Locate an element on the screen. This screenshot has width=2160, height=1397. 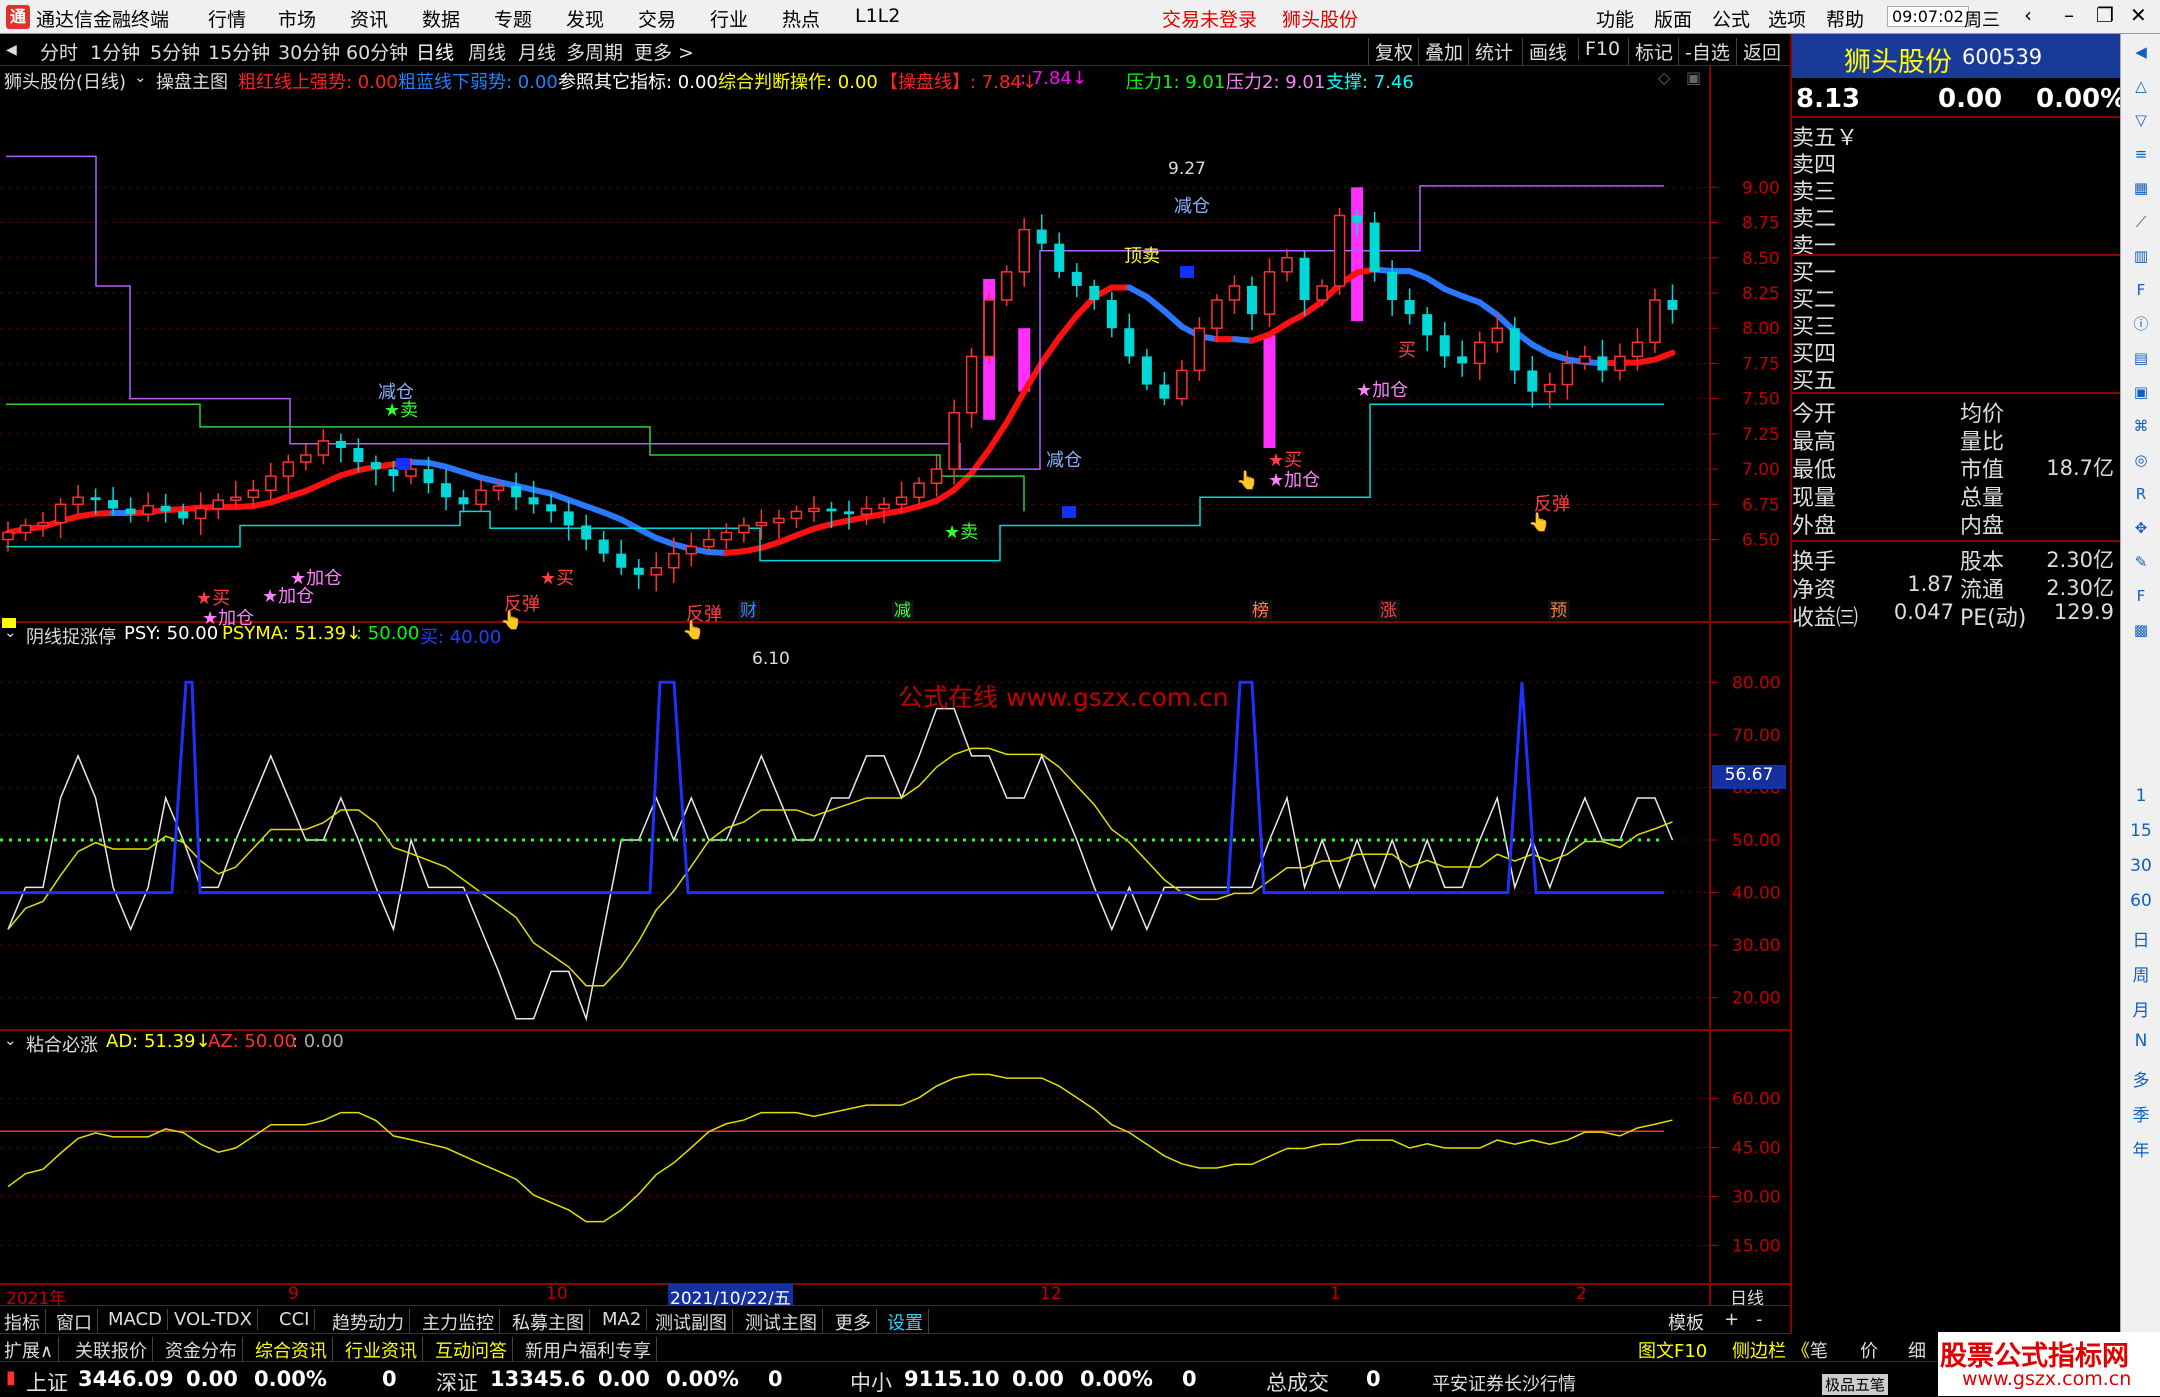
menu-zhuanti: 专题 is located at coordinates (513, 18).